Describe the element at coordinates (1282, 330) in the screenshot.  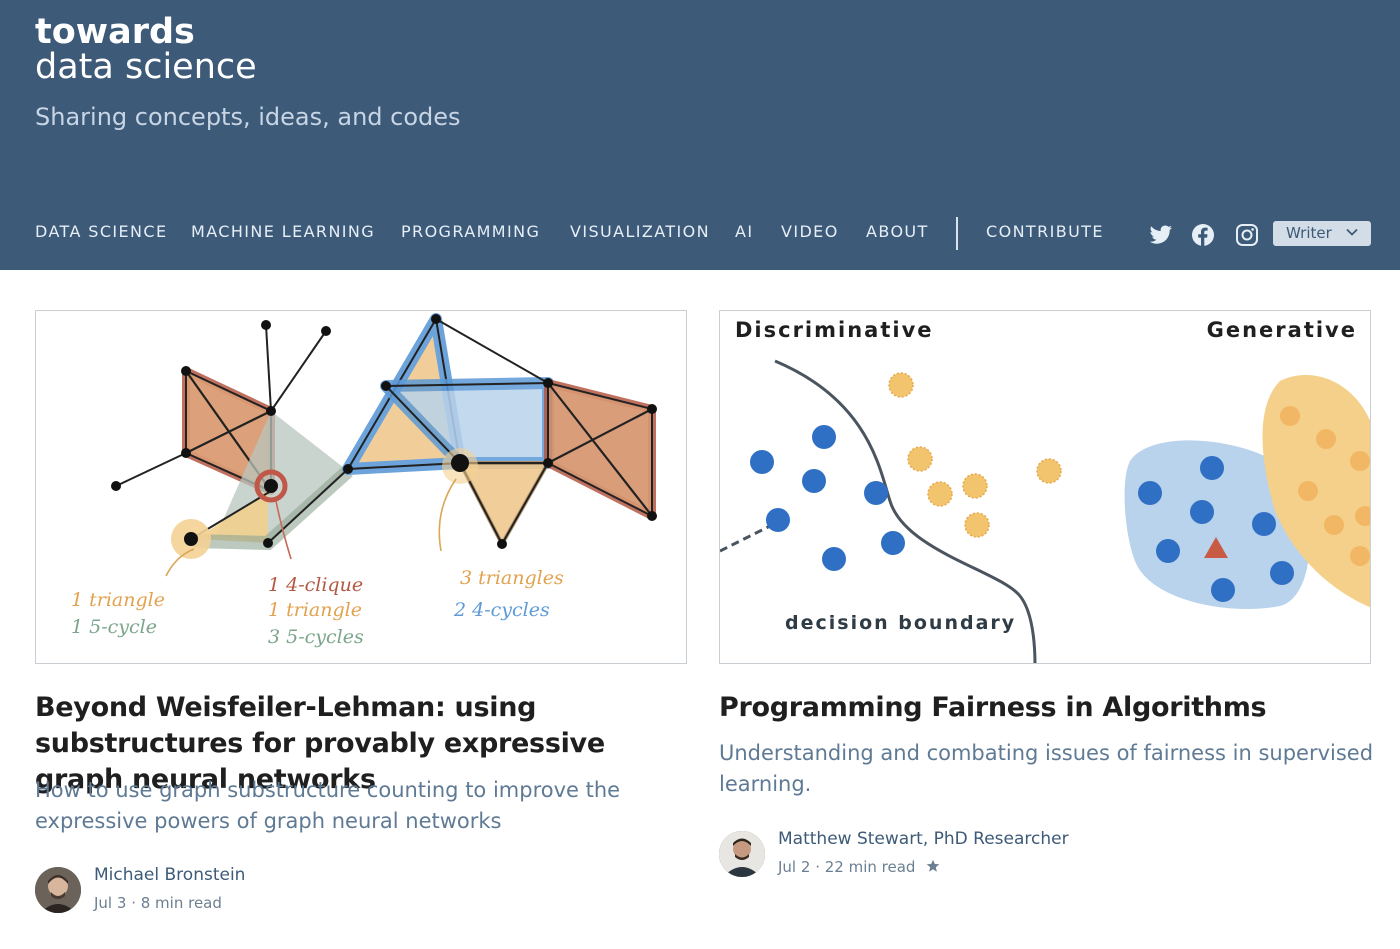
I see `label-generative: Generative` at that location.